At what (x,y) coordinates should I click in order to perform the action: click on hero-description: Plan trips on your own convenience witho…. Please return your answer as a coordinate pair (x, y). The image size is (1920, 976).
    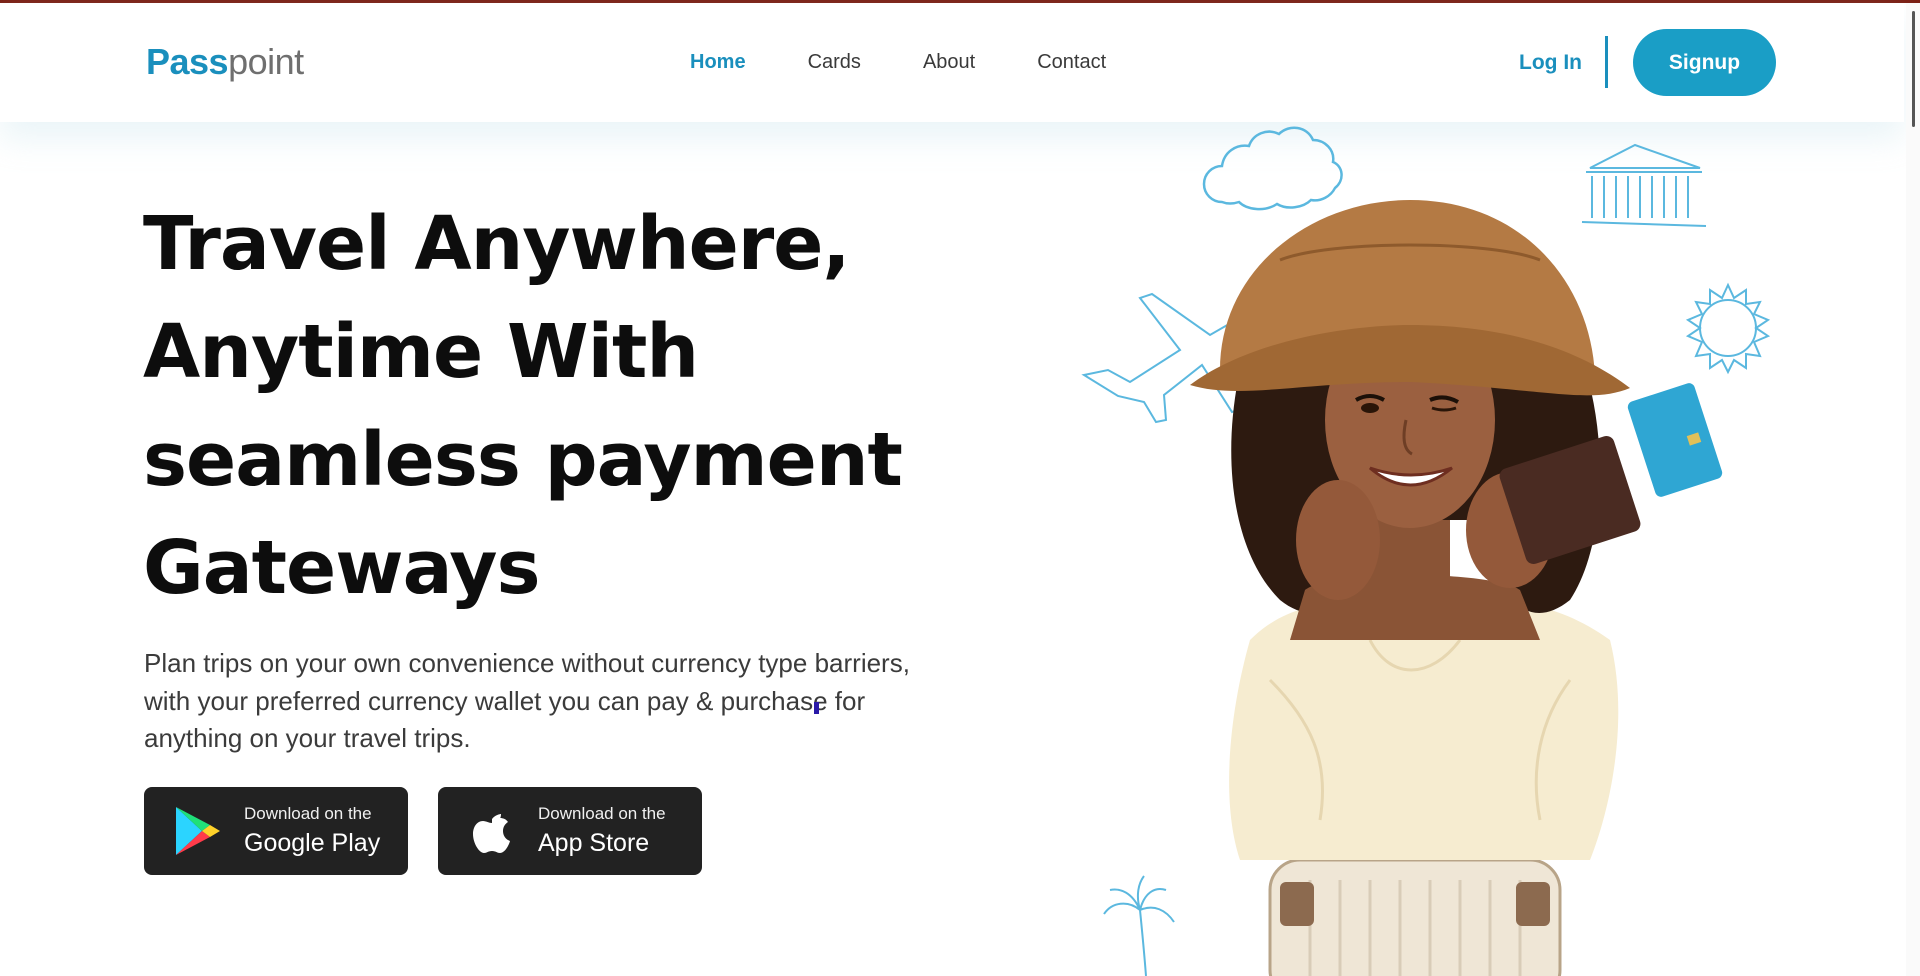
    Looking at the image, I should click on (527, 700).